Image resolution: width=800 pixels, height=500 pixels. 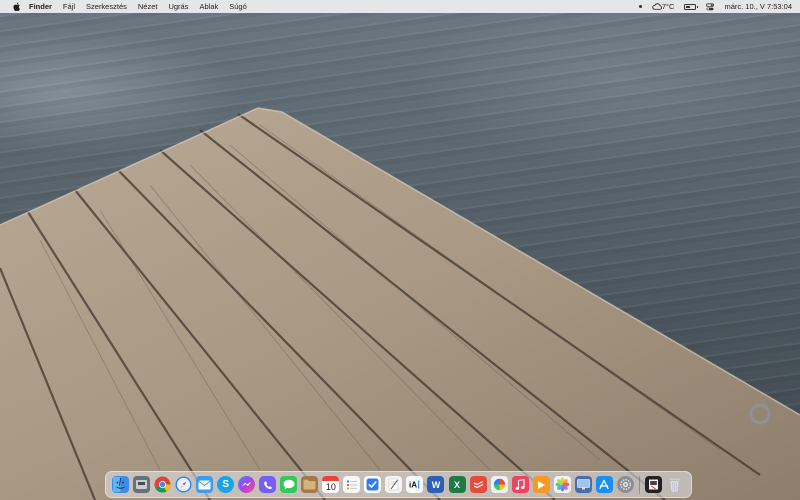 I want to click on infuse-icon, so click(x=541, y=484).